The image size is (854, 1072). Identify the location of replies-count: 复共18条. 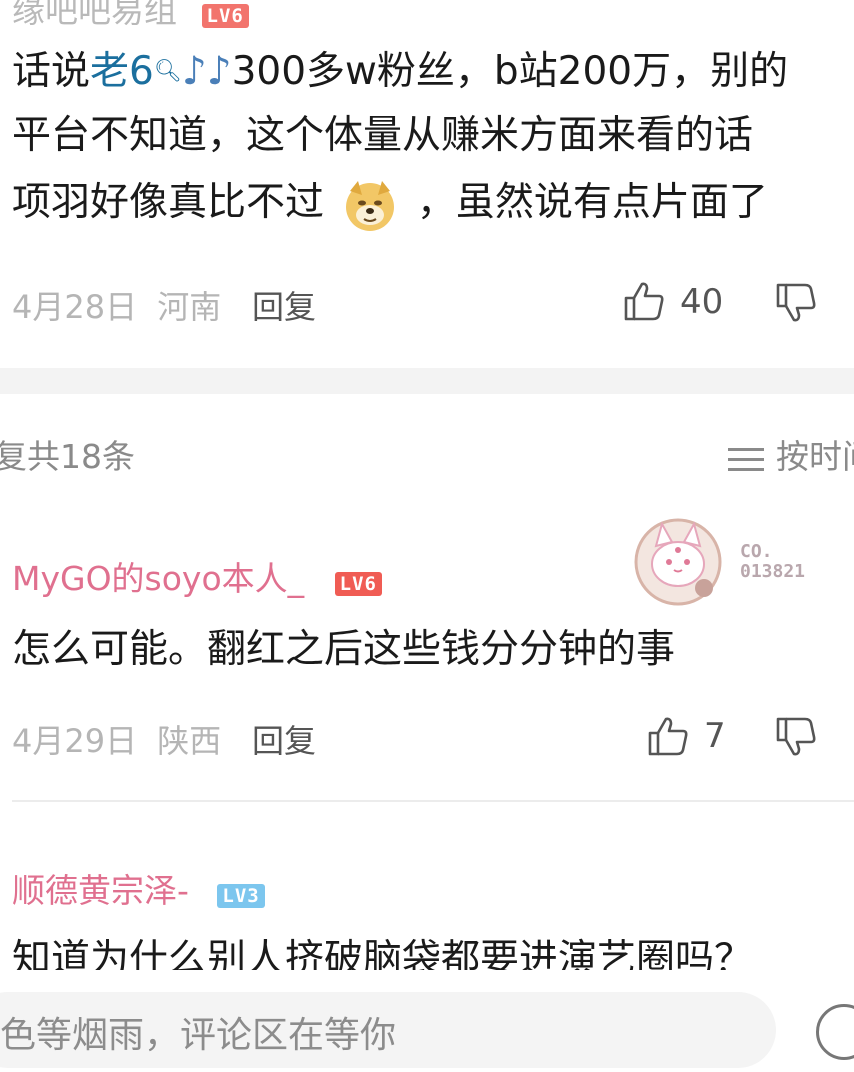
(67, 456).